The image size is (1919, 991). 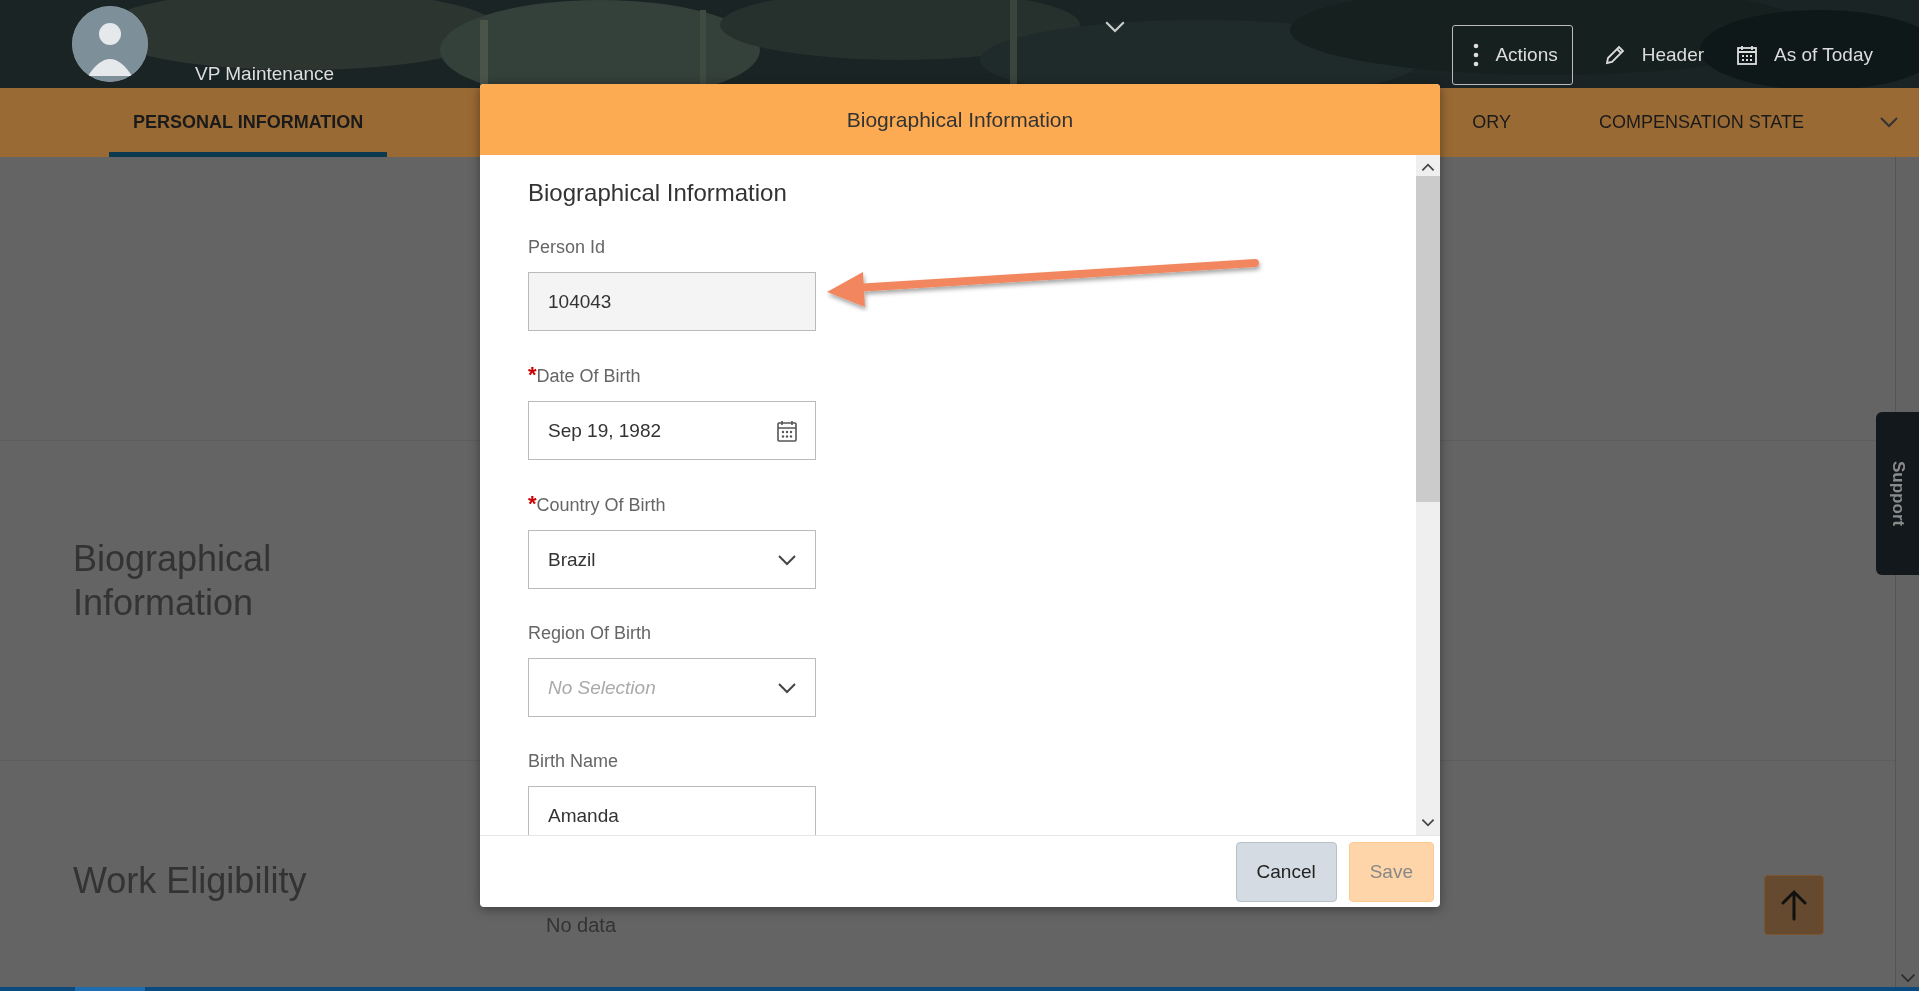 I want to click on pencil-icon, so click(x=1614, y=55).